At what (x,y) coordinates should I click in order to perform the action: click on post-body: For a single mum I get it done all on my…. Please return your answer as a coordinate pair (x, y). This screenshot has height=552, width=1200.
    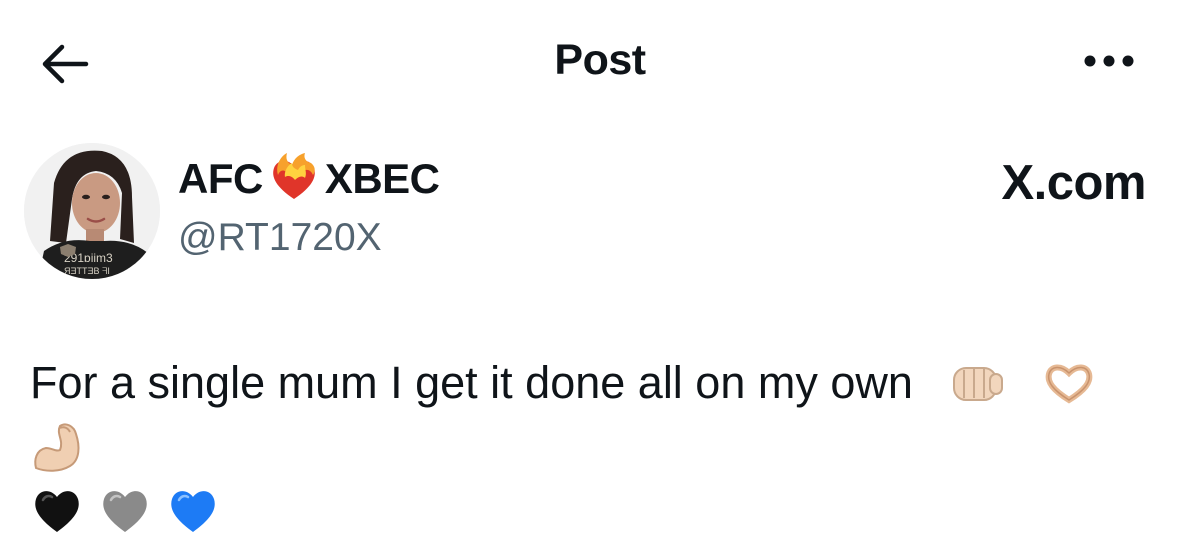
    Looking at the image, I should click on (471, 382).